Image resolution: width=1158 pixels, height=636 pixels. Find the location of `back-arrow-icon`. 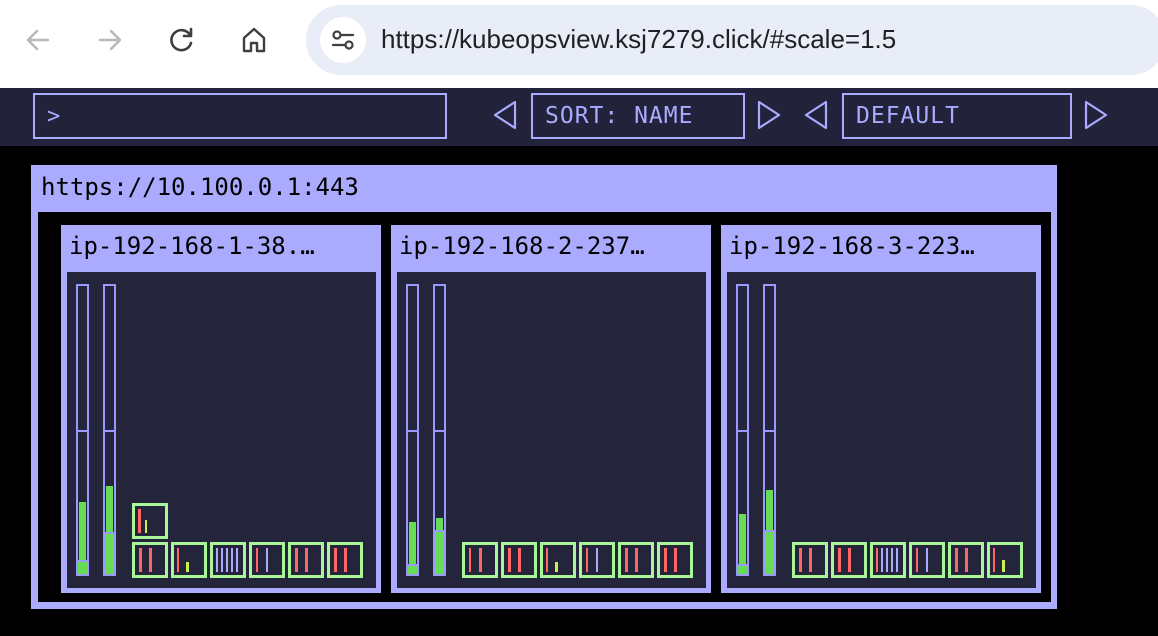

back-arrow-icon is located at coordinates (38, 40).